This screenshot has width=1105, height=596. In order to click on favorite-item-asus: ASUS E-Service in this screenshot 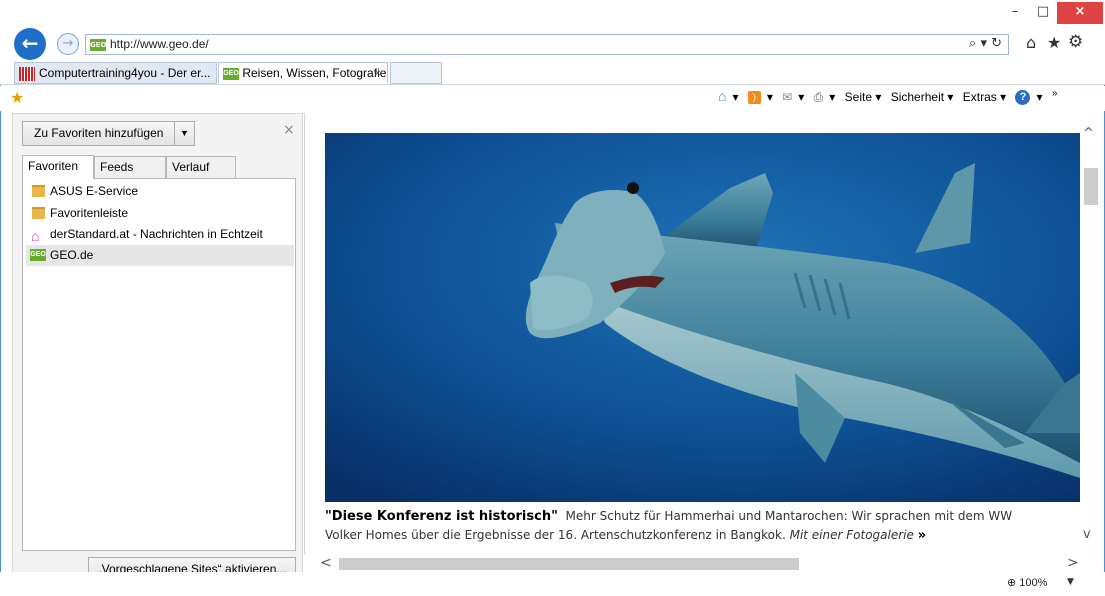, I will do `click(160, 191)`.